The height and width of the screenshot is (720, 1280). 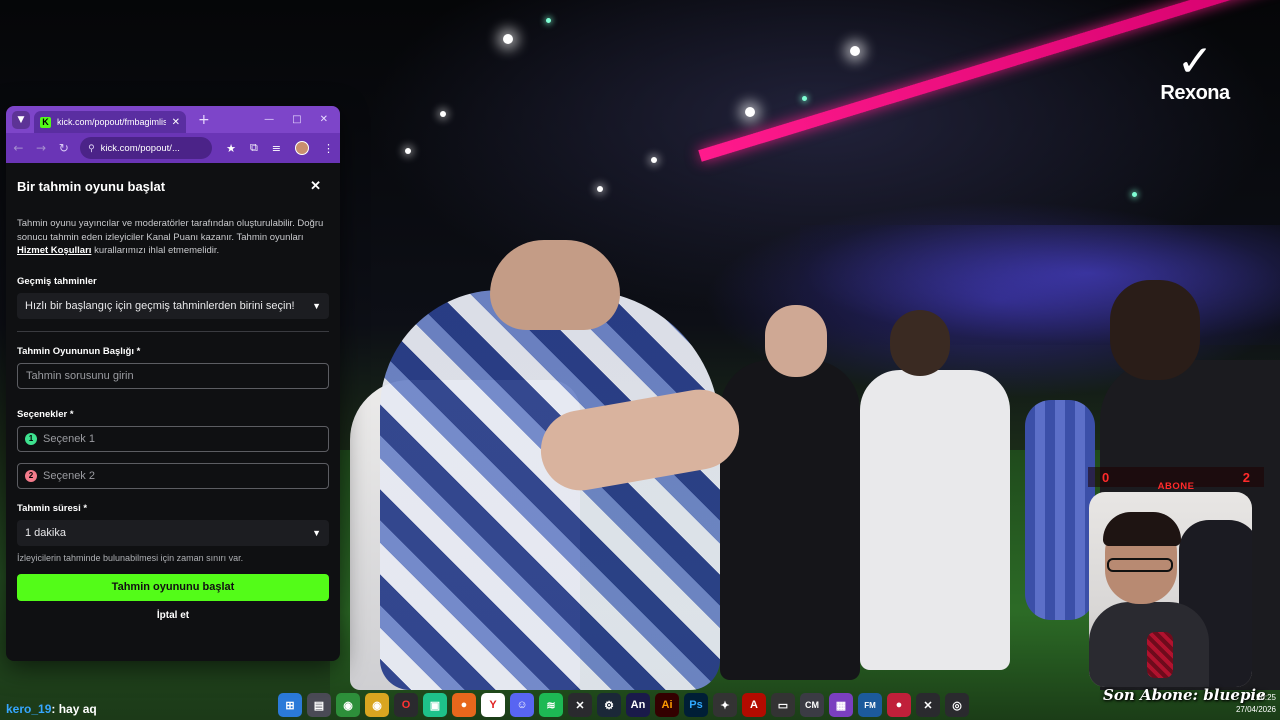 What do you see at coordinates (269, 119) in the screenshot?
I see `minimize-icon: —` at bounding box center [269, 119].